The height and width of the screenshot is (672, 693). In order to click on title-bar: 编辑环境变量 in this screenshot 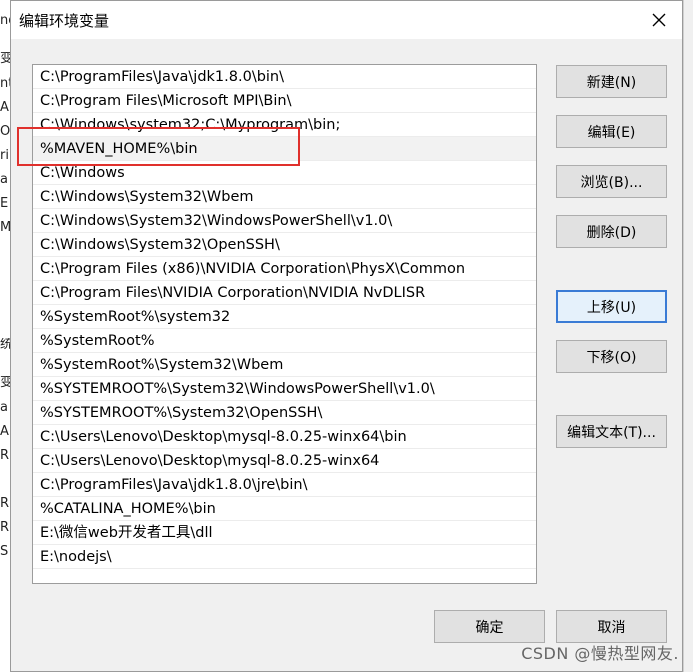, I will do `click(346, 20)`.